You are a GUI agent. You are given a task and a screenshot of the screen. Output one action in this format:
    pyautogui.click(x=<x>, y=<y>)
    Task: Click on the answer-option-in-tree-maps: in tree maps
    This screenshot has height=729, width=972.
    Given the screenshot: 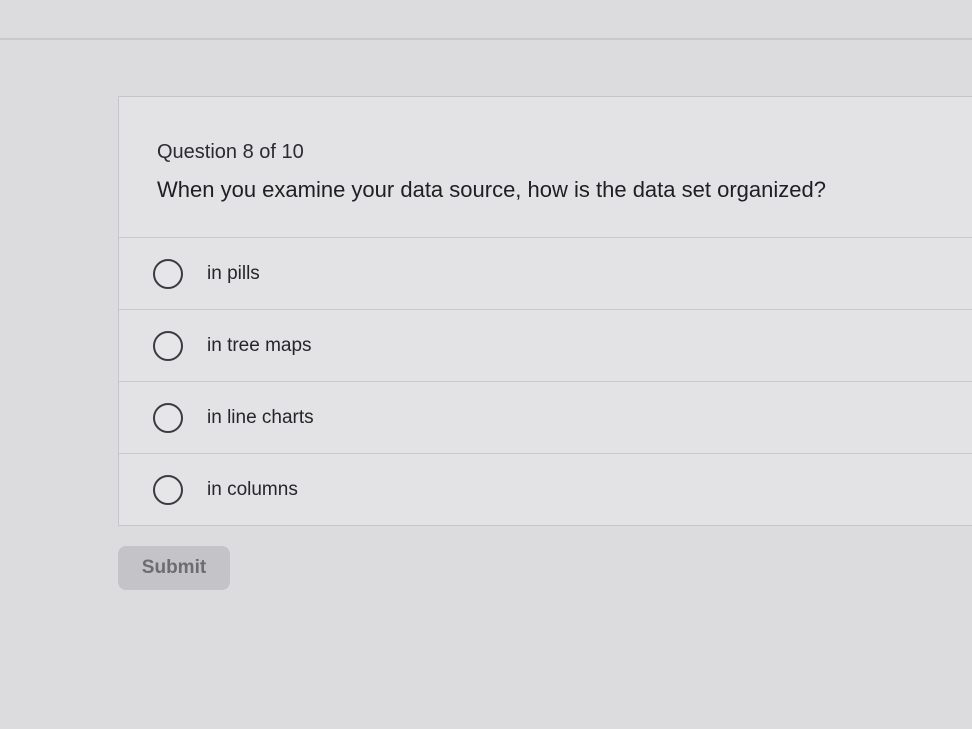 What is the action you would take?
    pyautogui.click(x=545, y=345)
    